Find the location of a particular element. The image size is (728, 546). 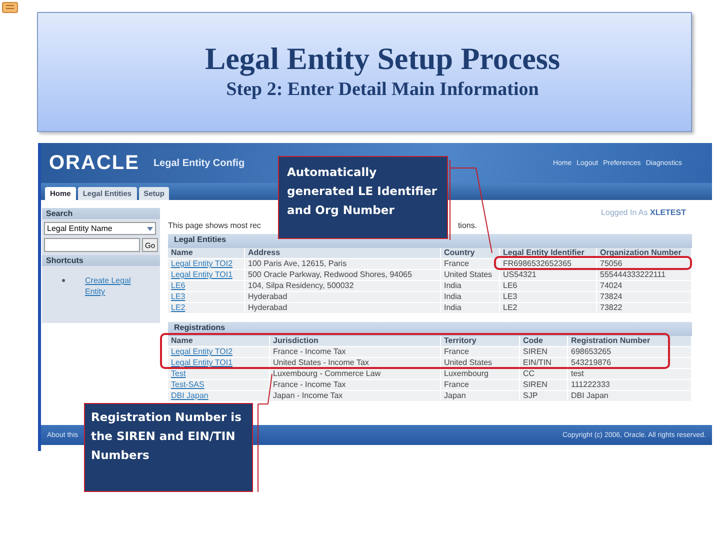

slide-subtitle: Step 2: Enter Detail Main Information is located at coordinates (382, 90).